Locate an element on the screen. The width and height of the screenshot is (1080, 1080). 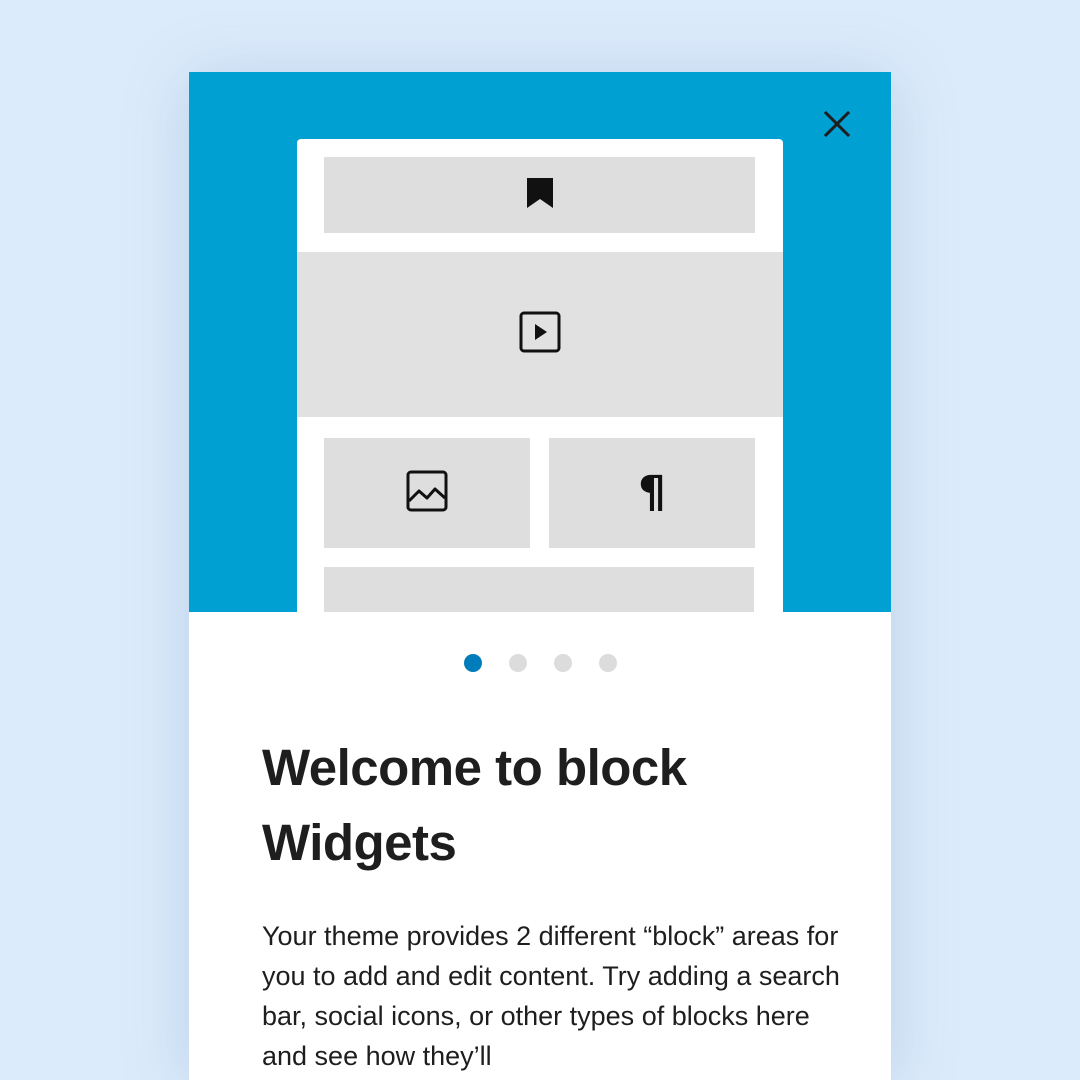
bookmark-icon is located at coordinates (540, 195).